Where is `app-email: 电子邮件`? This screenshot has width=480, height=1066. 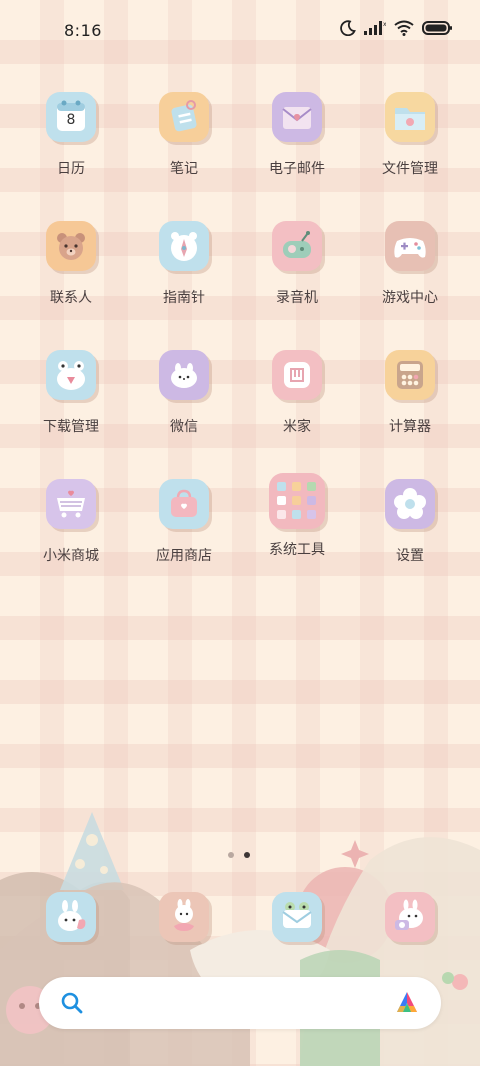
app-email: 电子邮件 is located at coordinates (297, 142).